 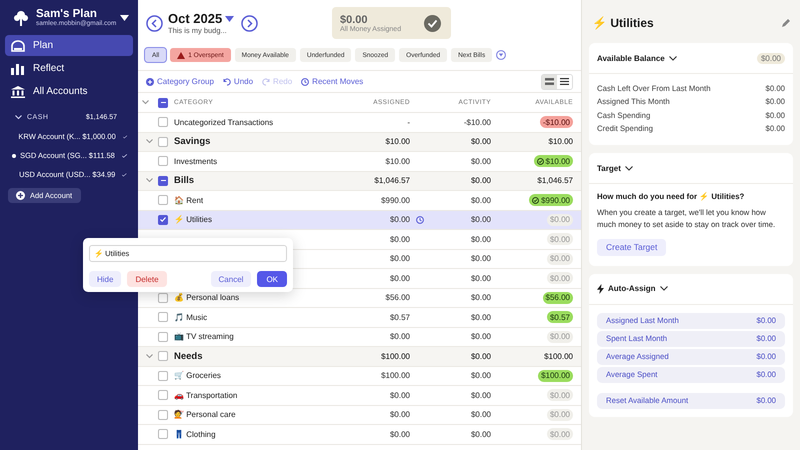 I want to click on ok-button: OK, so click(x=272, y=279).